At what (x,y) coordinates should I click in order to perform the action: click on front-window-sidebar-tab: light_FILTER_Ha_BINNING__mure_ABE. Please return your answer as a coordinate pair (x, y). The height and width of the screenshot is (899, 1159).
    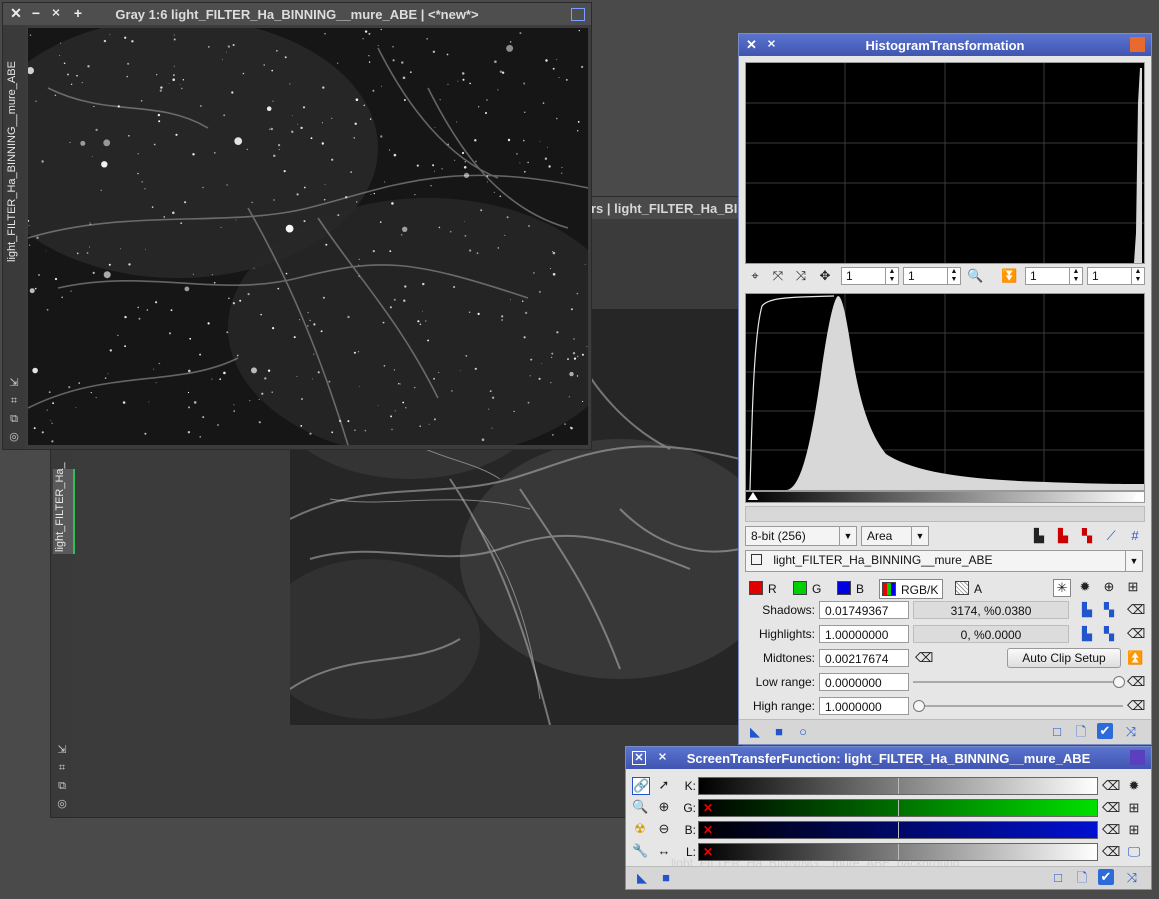
    Looking at the image, I should click on (14, 149).